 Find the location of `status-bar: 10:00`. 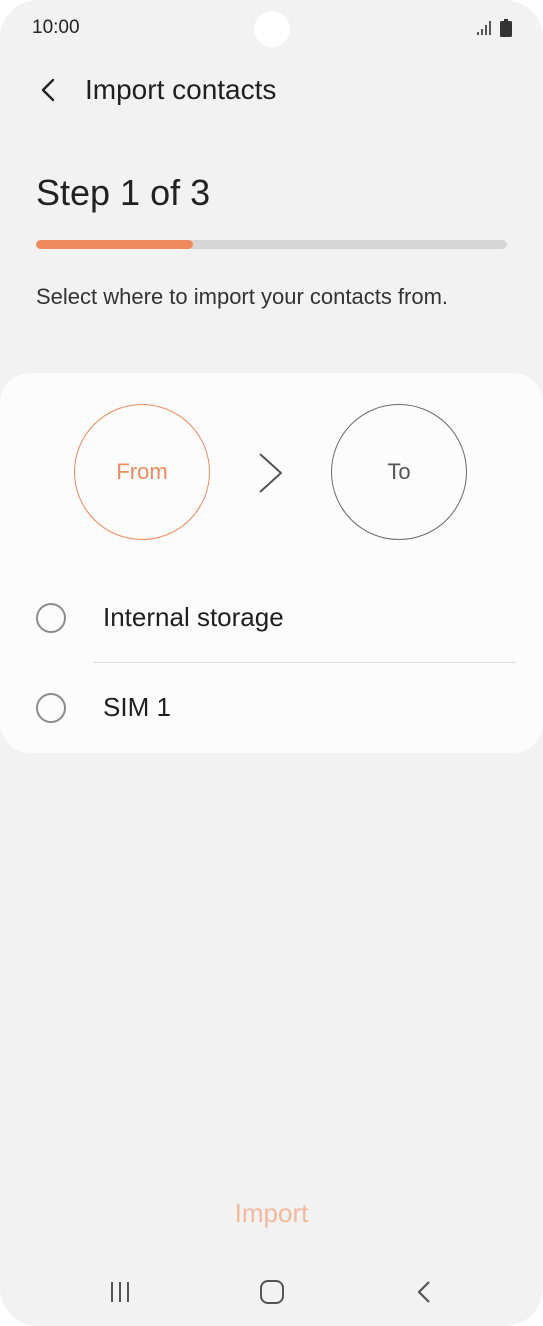

status-bar: 10:00 is located at coordinates (271, 28).